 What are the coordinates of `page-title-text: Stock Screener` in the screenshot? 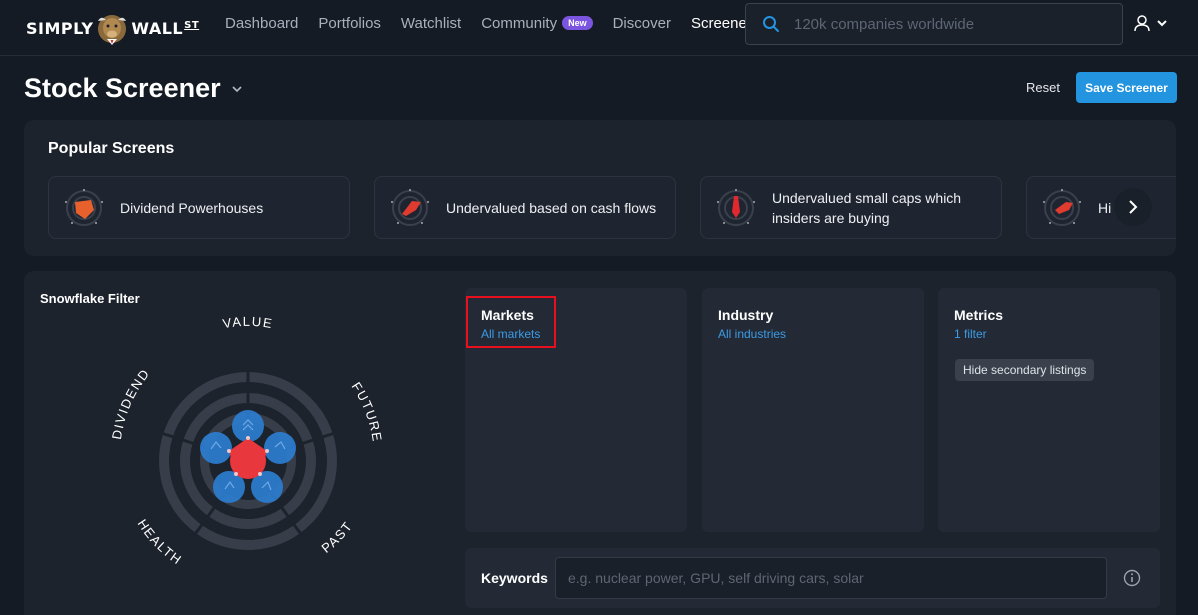 It's located at (122, 88).